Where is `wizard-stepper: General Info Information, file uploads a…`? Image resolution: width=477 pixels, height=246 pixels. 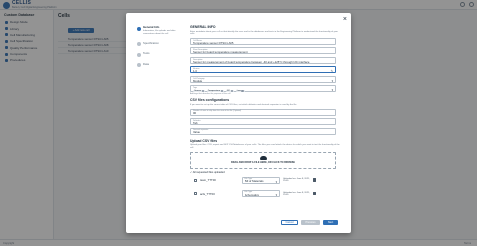
wizard-stepper: General Info Information, file uploads a… is located at coordinates (159, 49).